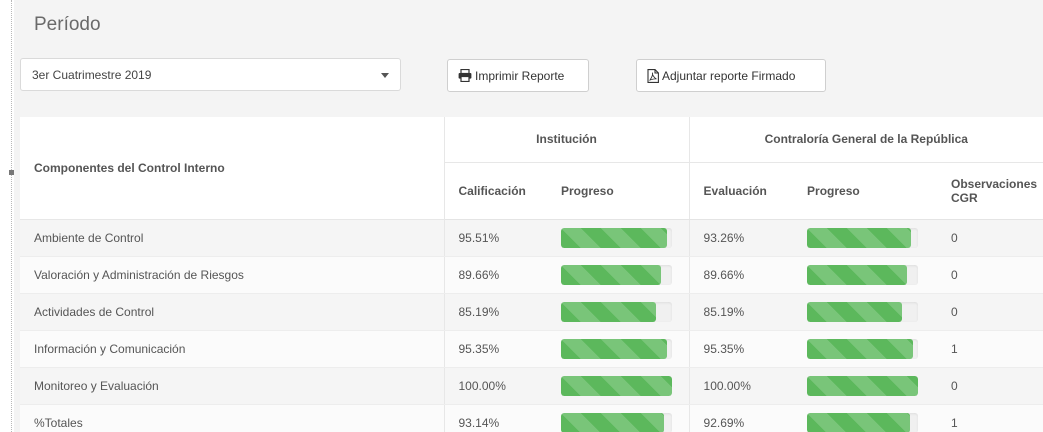 This screenshot has width=1043, height=432. Describe the element at coordinates (465, 75) in the screenshot. I see `printer-icon` at that location.